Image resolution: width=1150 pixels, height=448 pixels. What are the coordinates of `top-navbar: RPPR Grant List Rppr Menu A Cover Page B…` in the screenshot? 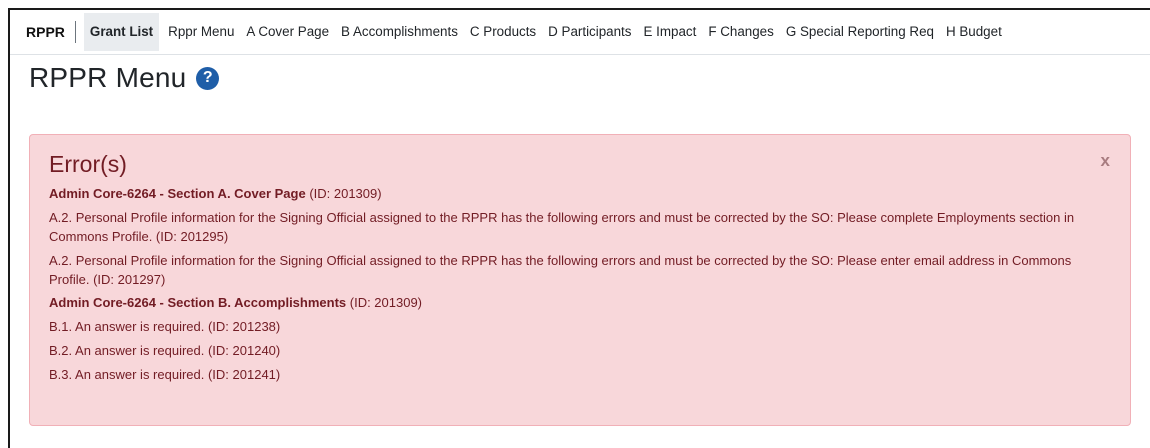 It's located at (580, 32).